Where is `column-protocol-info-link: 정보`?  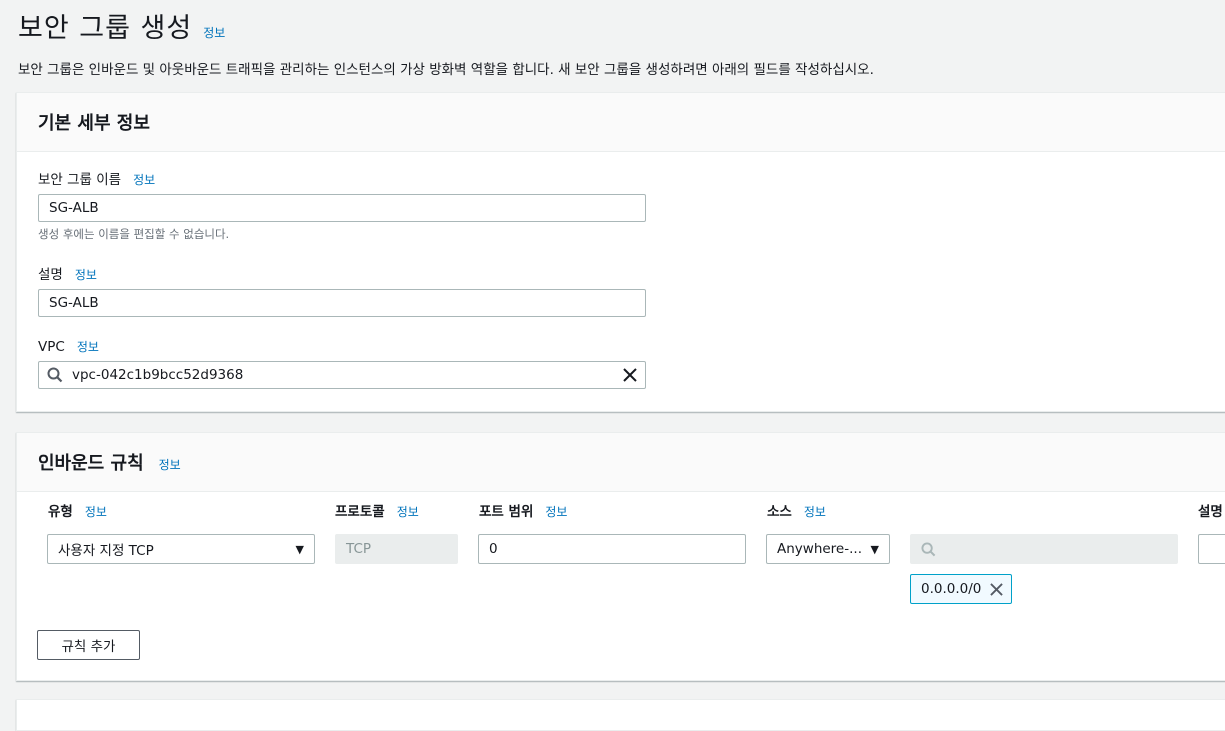 column-protocol-info-link: 정보 is located at coordinates (408, 511).